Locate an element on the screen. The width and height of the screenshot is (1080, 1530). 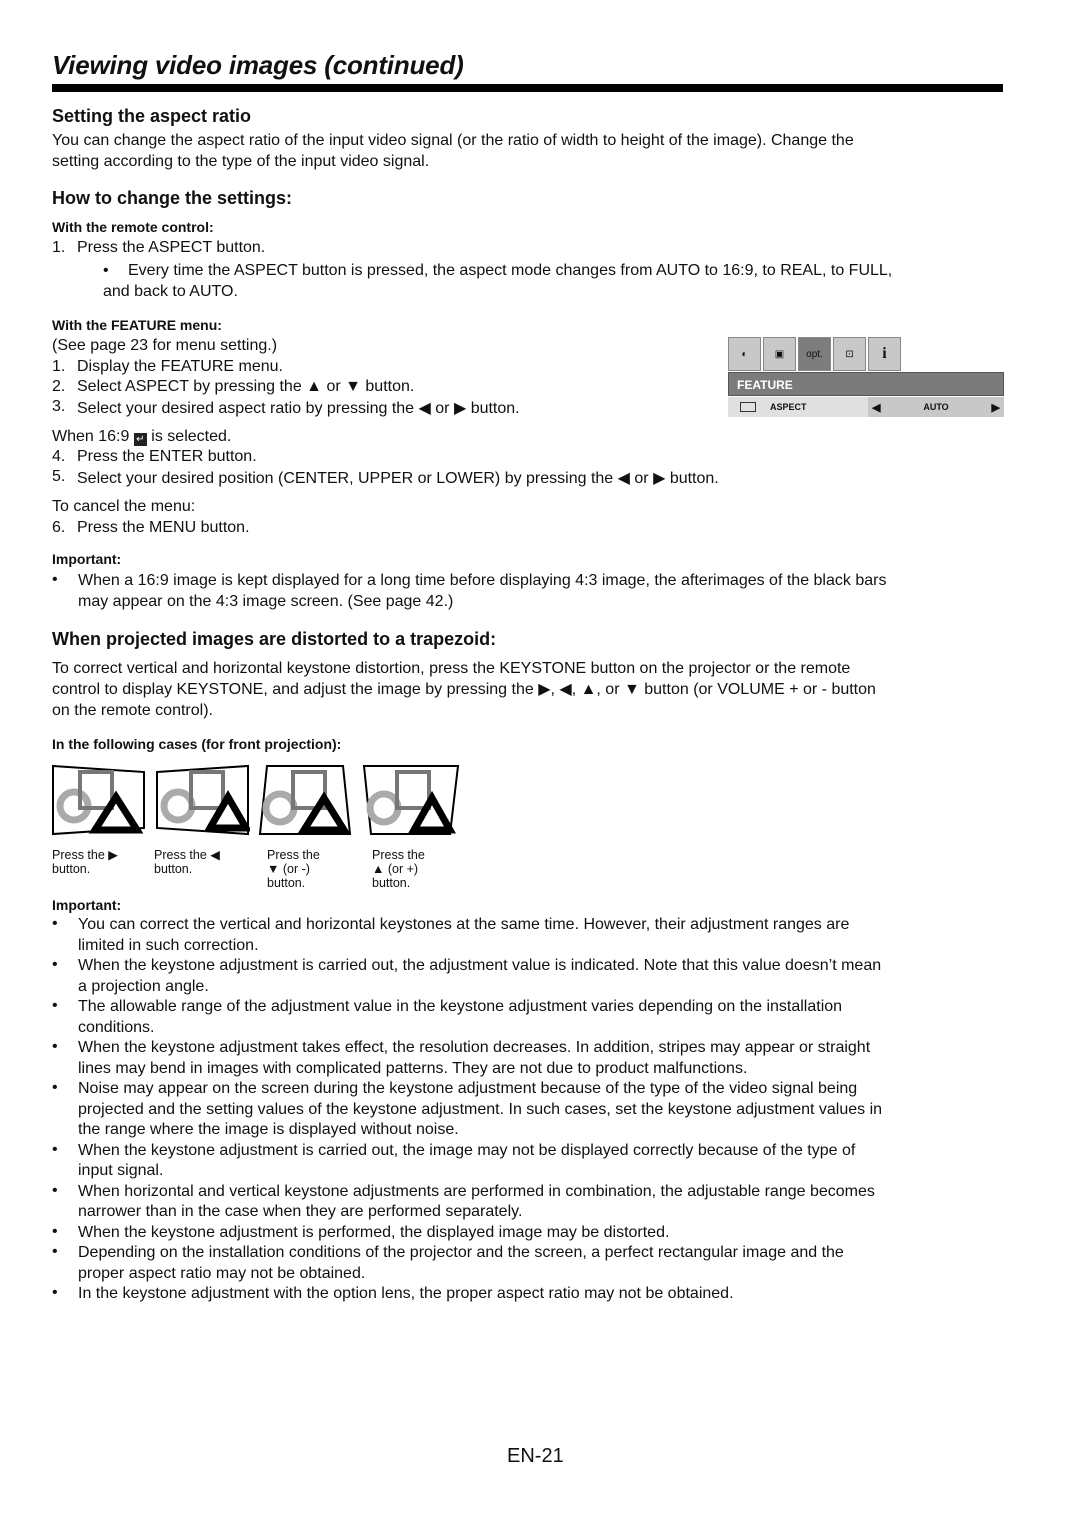
installation-icon: ⊡ is located at coordinates (849, 354).